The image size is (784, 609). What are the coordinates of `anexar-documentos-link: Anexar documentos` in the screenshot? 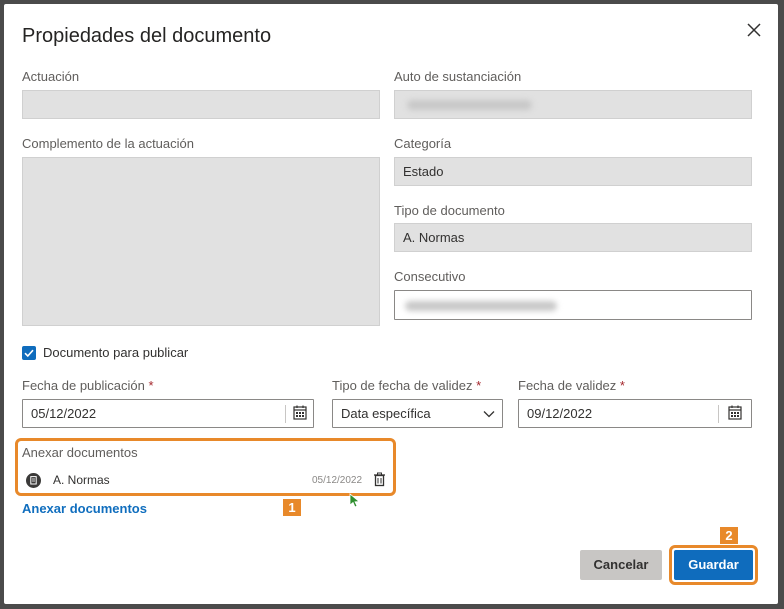 It's located at (84, 508).